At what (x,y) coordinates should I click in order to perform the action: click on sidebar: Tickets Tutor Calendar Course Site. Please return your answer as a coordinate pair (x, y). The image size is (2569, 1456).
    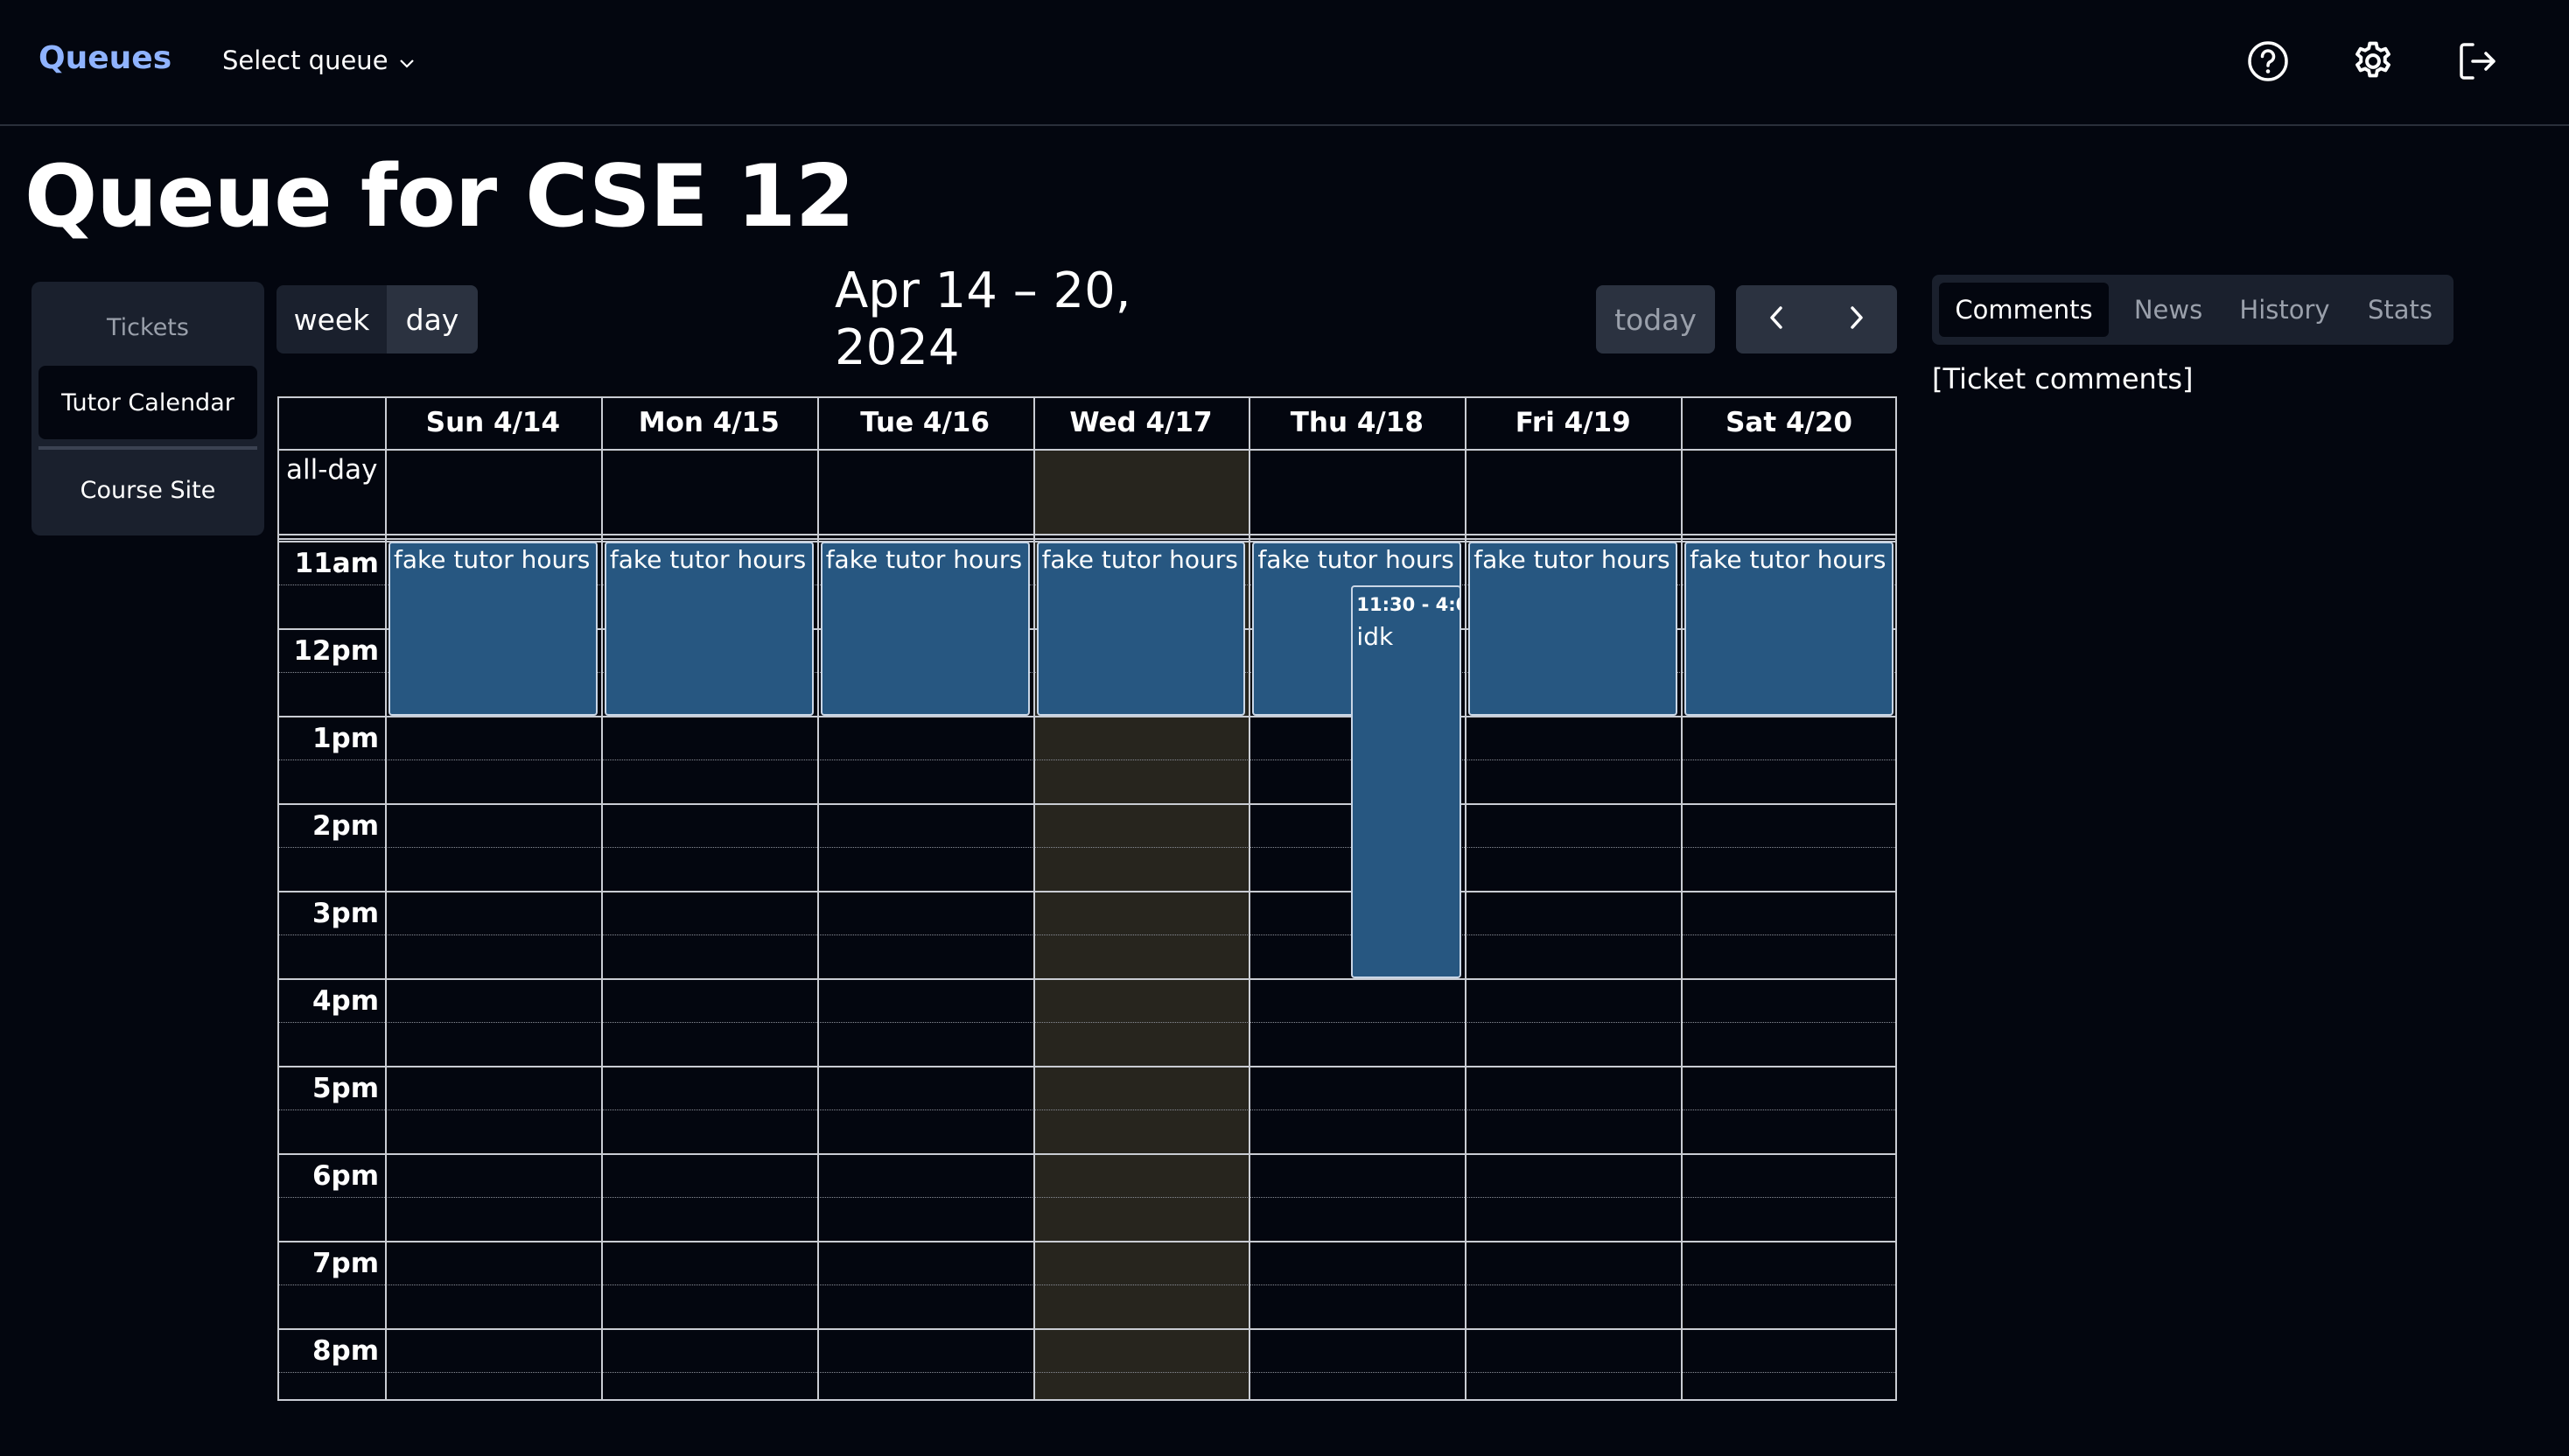
    Looking at the image, I should click on (148, 409).